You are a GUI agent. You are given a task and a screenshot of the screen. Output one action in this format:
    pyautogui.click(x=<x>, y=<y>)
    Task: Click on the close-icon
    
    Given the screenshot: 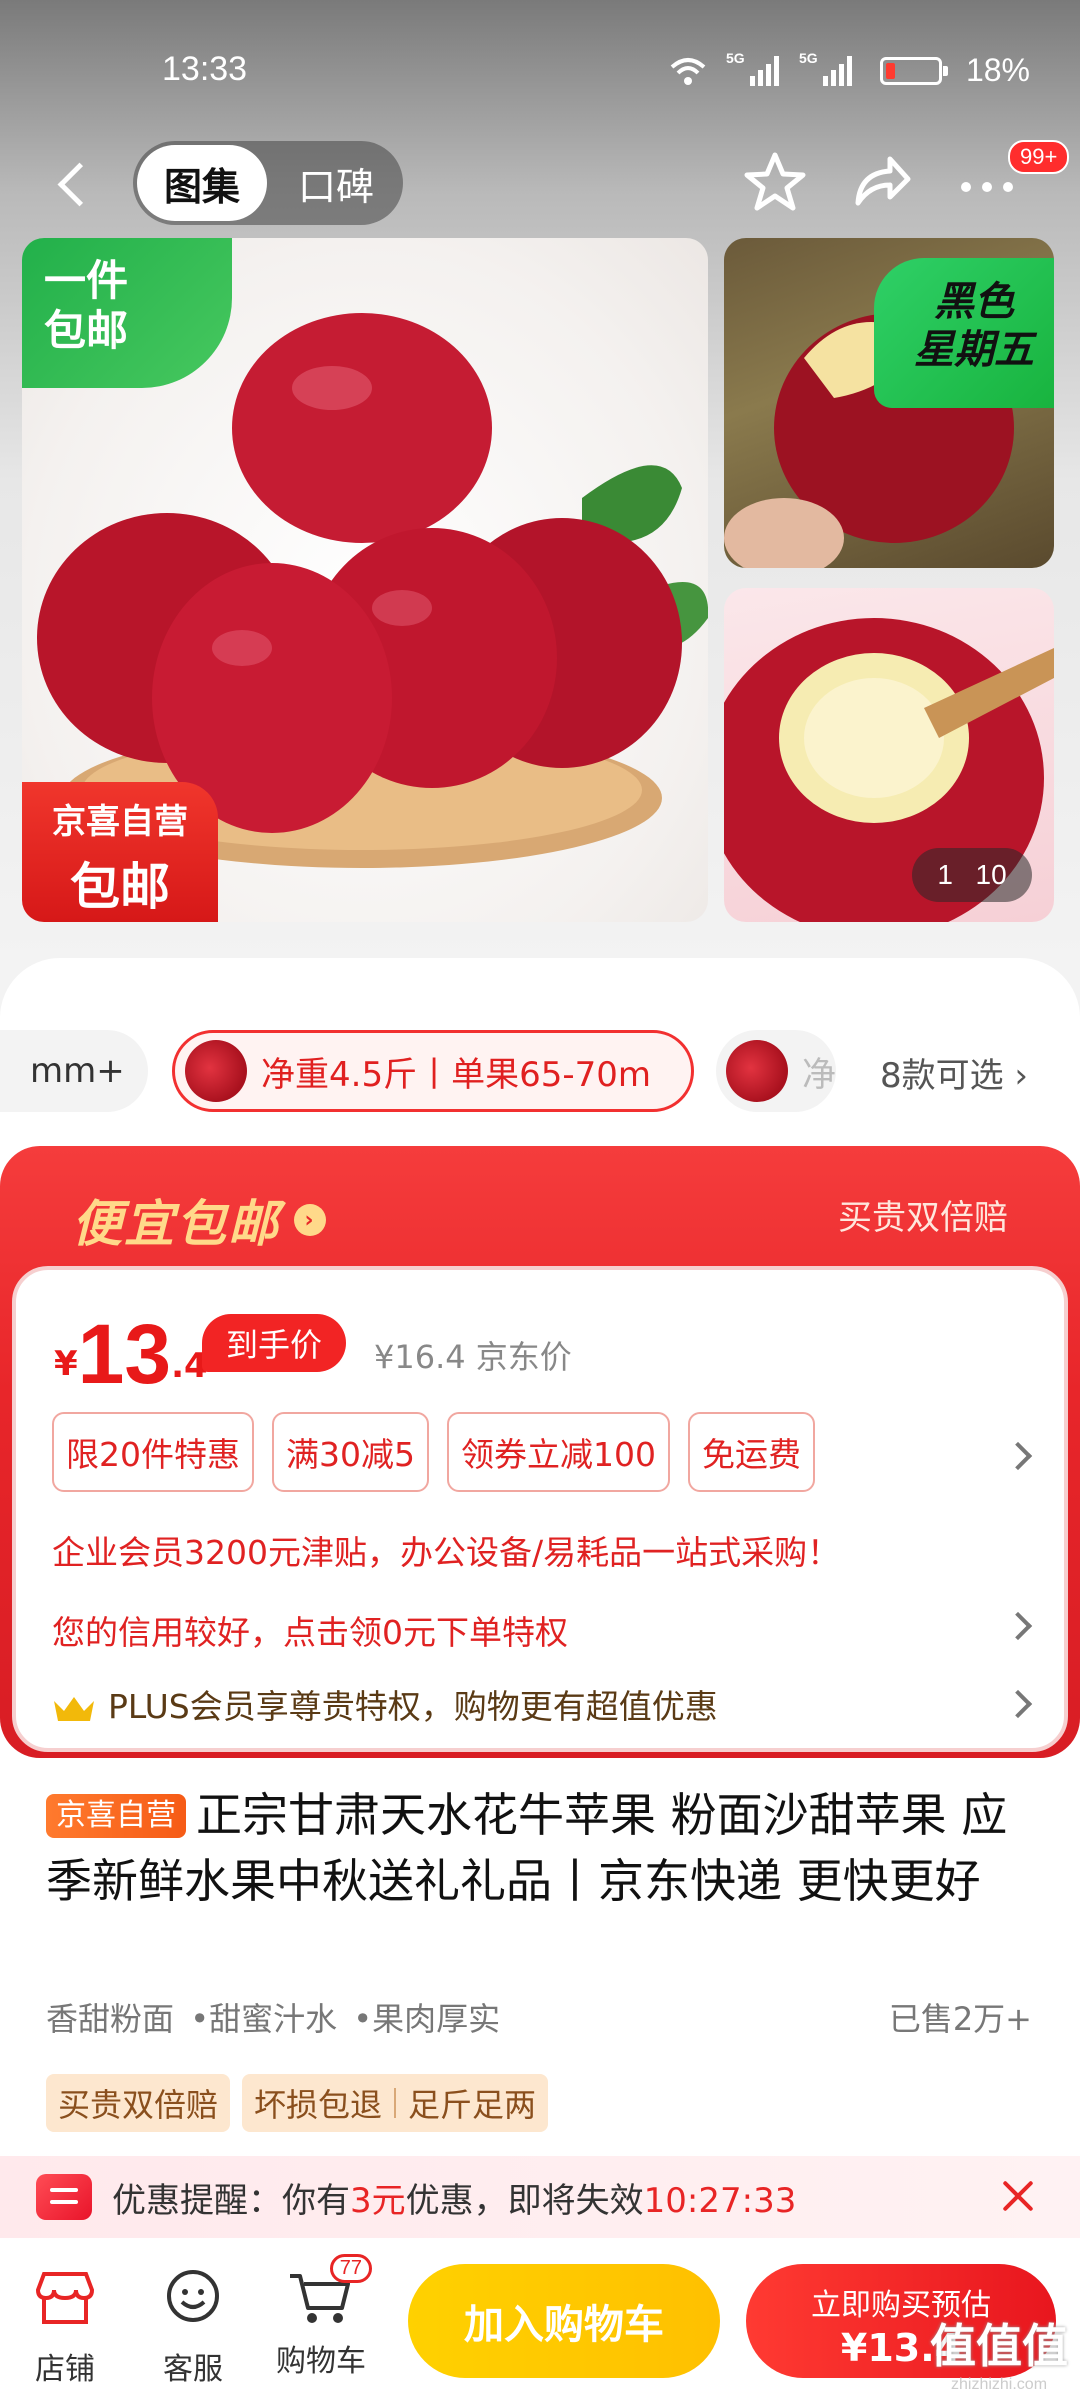 What is the action you would take?
    pyautogui.click(x=1018, y=2196)
    